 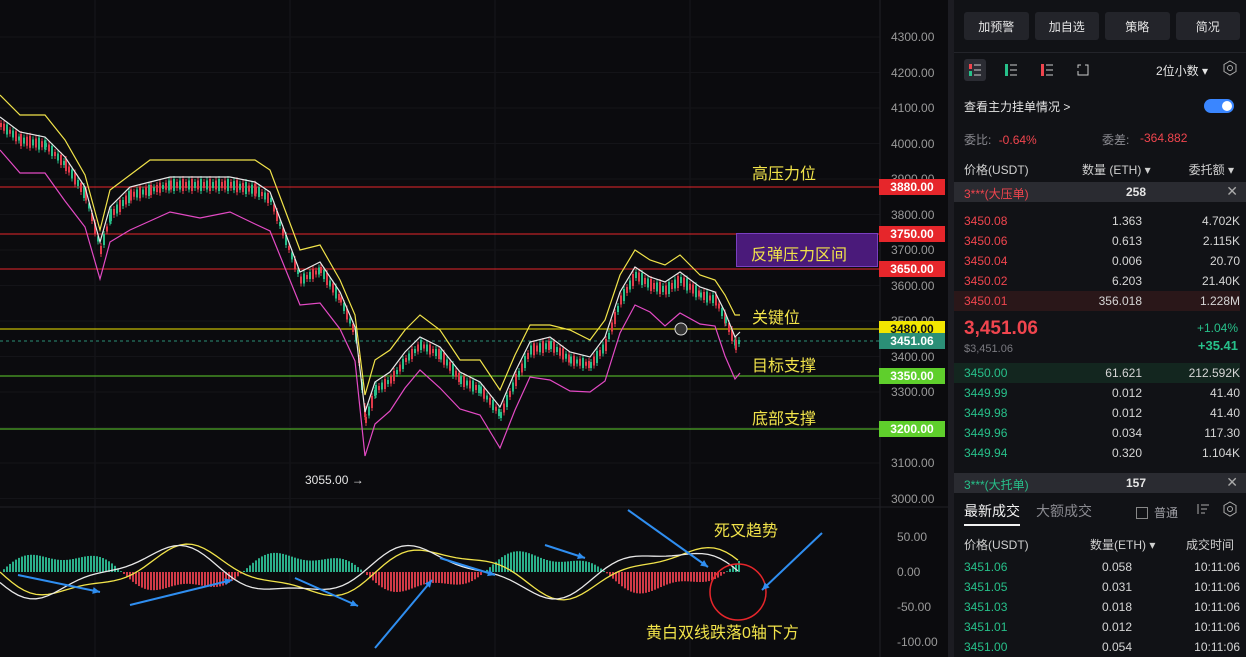 What do you see at coordinates (1083, 70) in the screenshot?
I see `expand-icon` at bounding box center [1083, 70].